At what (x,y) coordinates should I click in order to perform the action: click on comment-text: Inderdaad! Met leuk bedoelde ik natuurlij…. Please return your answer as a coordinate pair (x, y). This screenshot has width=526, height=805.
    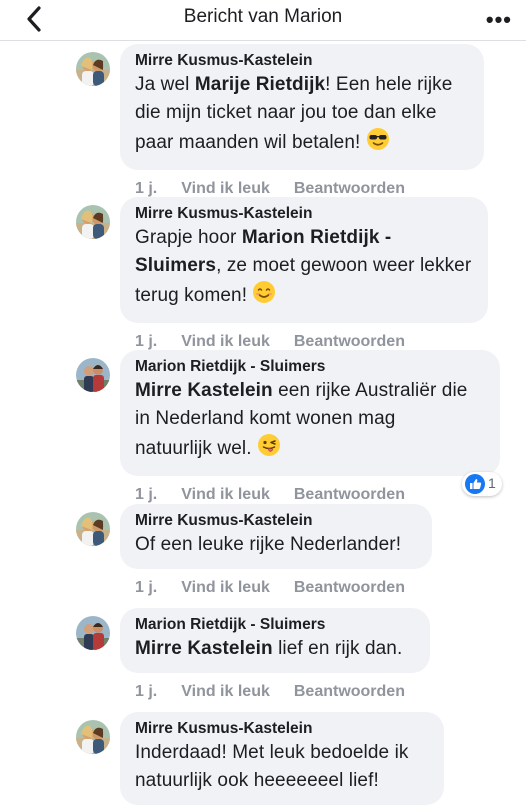
    Looking at the image, I should click on (282, 767).